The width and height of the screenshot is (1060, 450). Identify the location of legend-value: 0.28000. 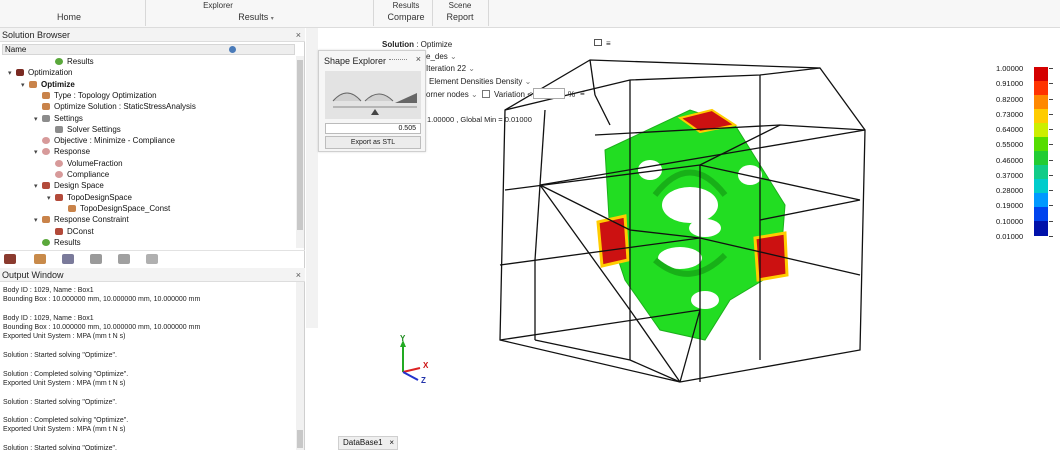
(1010, 191).